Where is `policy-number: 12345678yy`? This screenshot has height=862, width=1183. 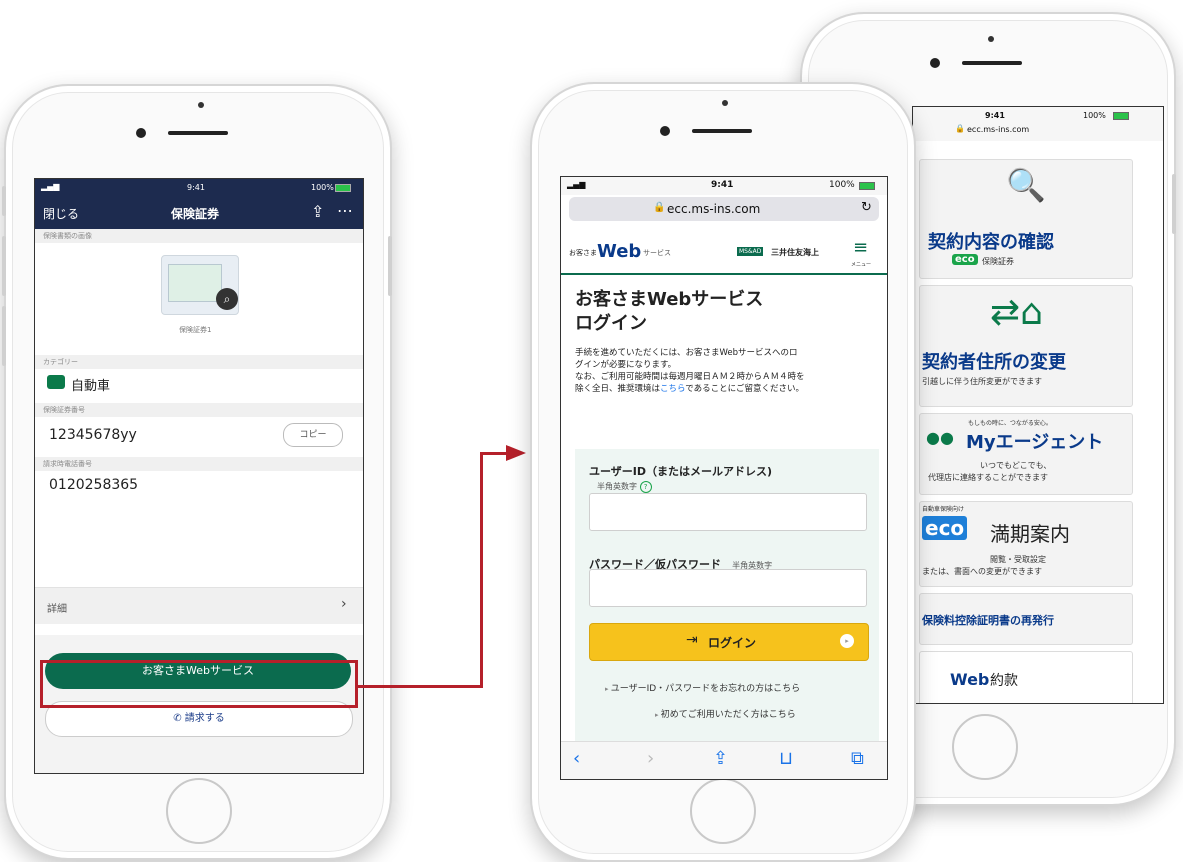 policy-number: 12345678yy is located at coordinates (93, 435).